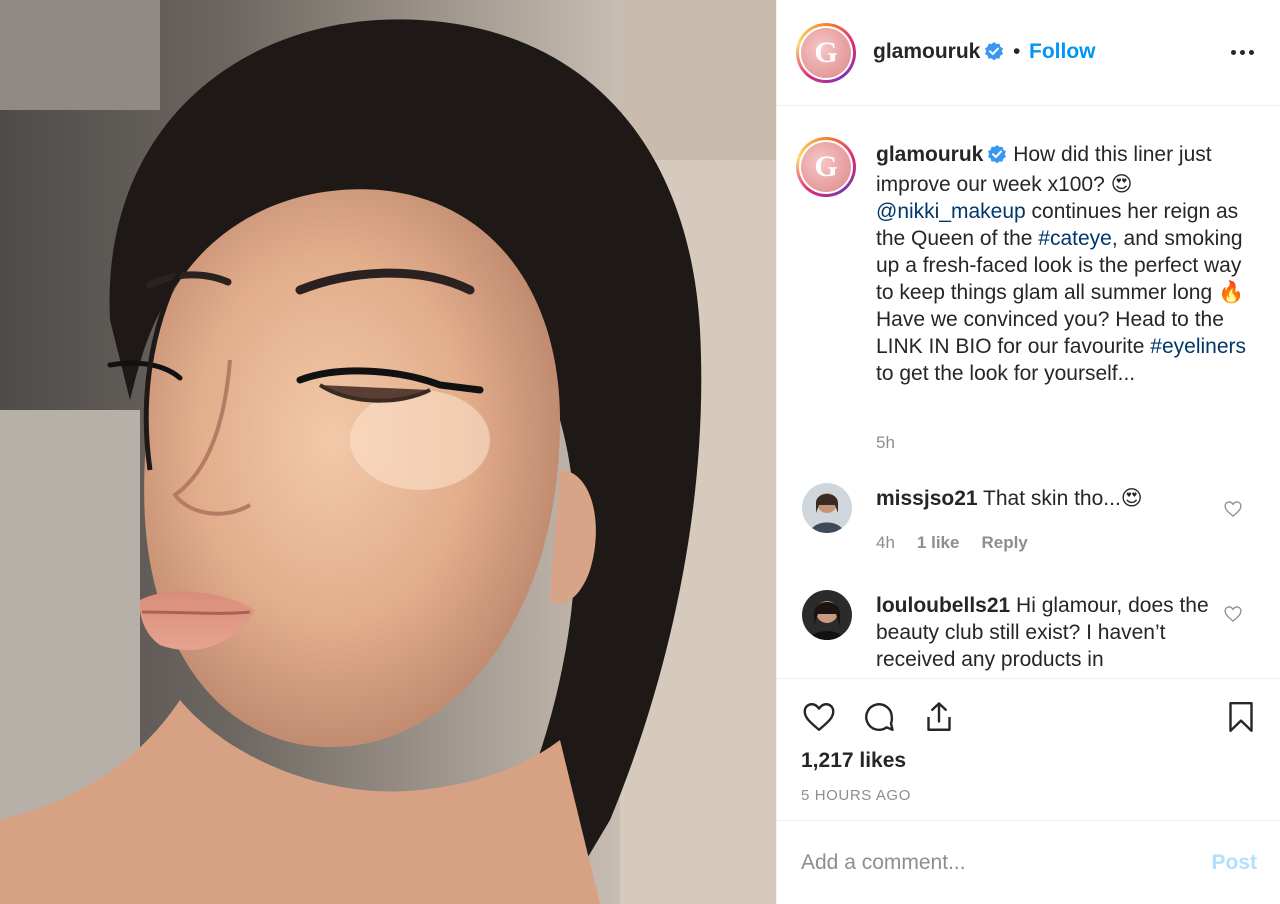 The width and height of the screenshot is (1280, 904). I want to click on share-icon, so click(939, 717).